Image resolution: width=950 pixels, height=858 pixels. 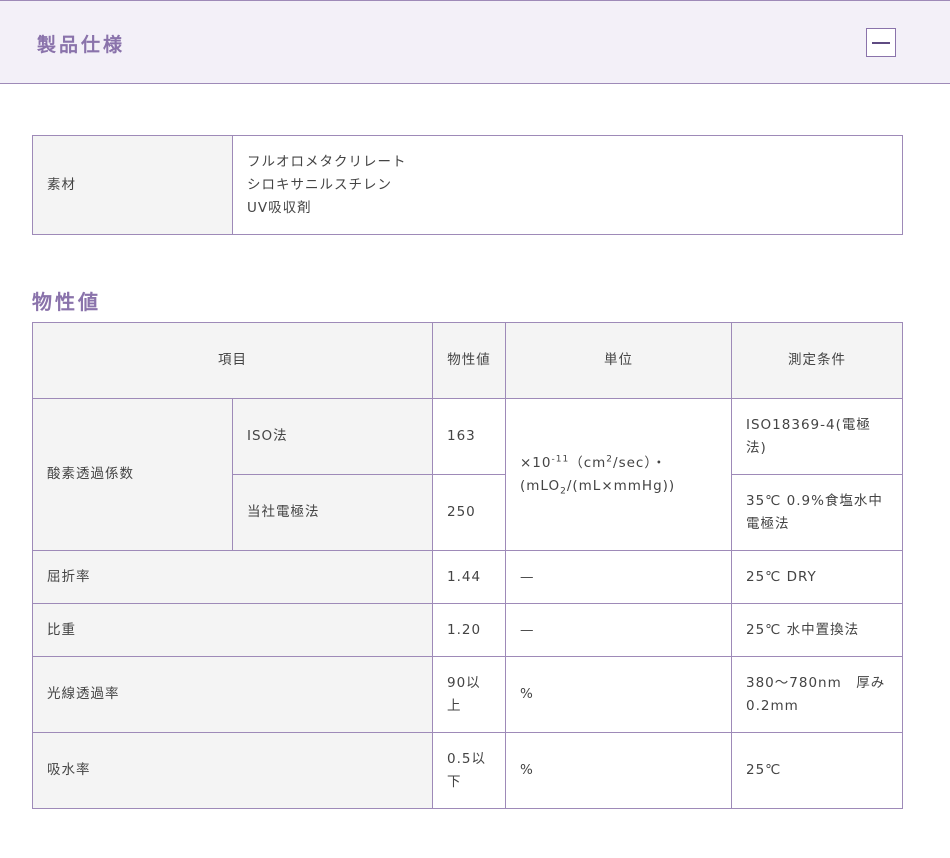 What do you see at coordinates (469, 512) in the screenshot?
I see `method-value: 250` at bounding box center [469, 512].